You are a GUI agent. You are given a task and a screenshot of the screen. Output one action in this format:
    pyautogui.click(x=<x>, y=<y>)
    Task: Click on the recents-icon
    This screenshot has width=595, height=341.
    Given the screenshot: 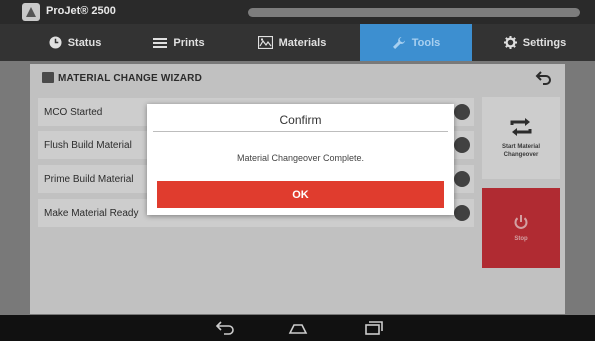 What is the action you would take?
    pyautogui.click(x=374, y=328)
    